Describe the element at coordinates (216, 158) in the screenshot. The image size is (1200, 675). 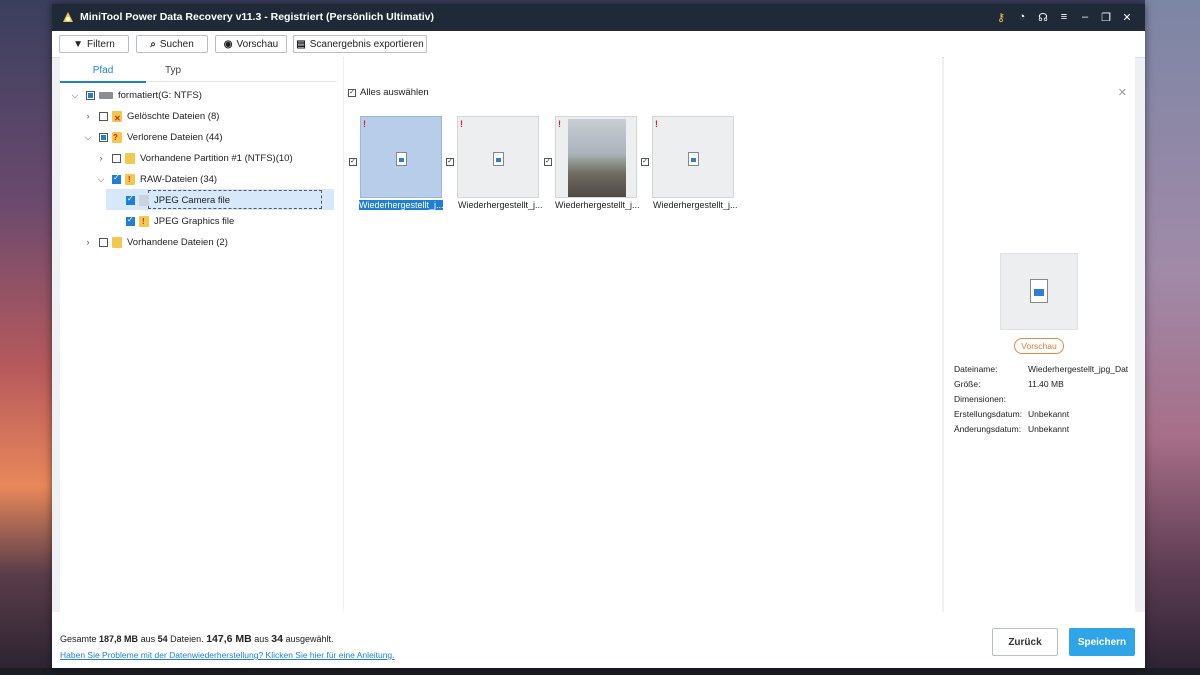
I see `tree-label: Vorhandene Partition #1 (NTFS)(10)` at that location.